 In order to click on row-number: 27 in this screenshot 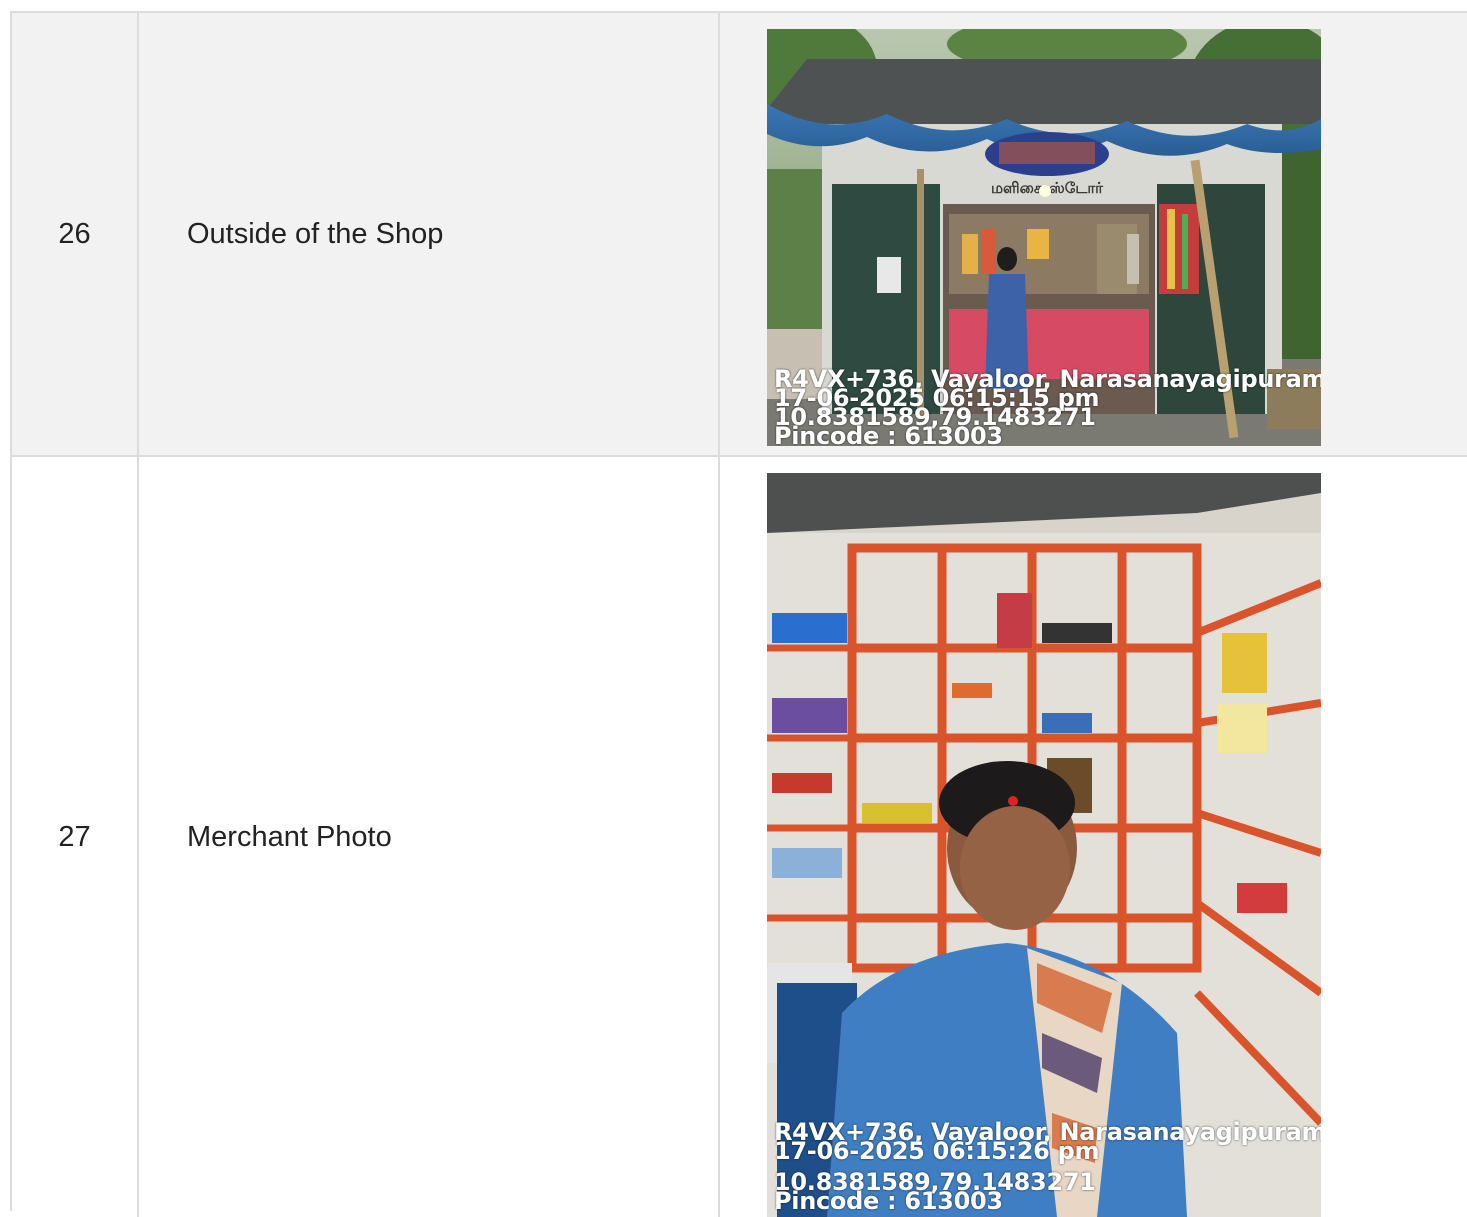, I will do `click(75, 837)`.